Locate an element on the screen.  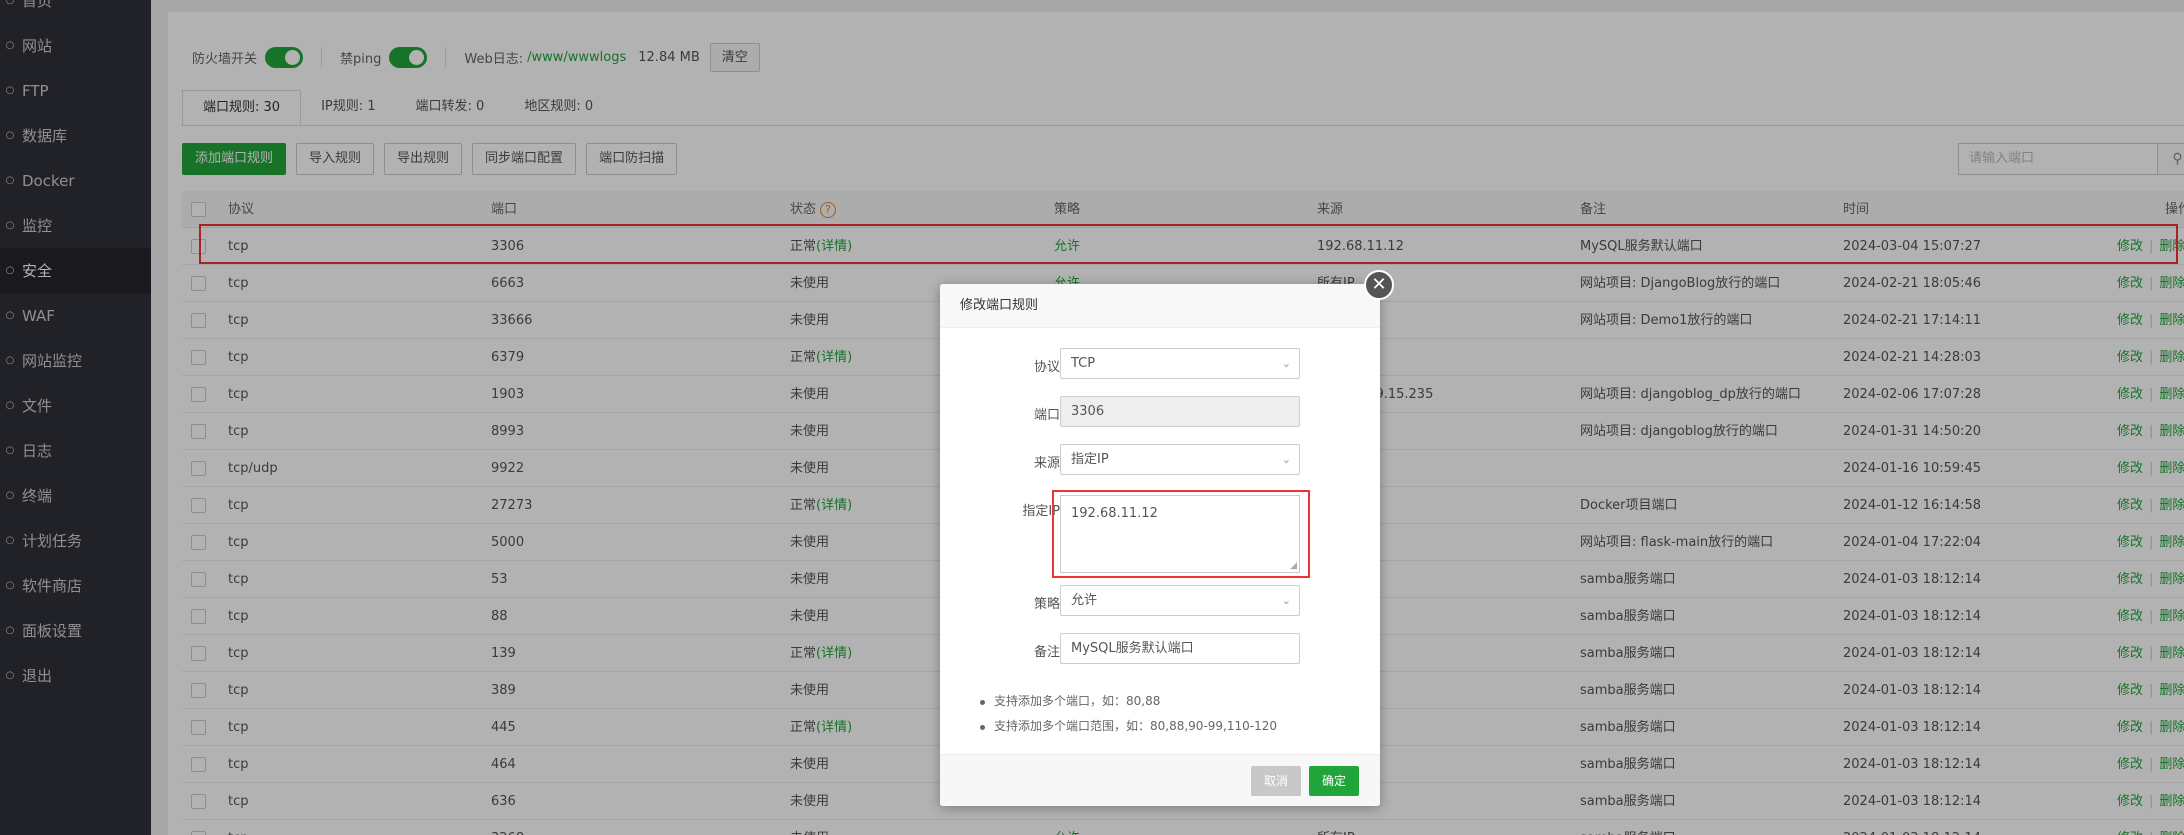
port-field: 3306 is located at coordinates (1180, 411).